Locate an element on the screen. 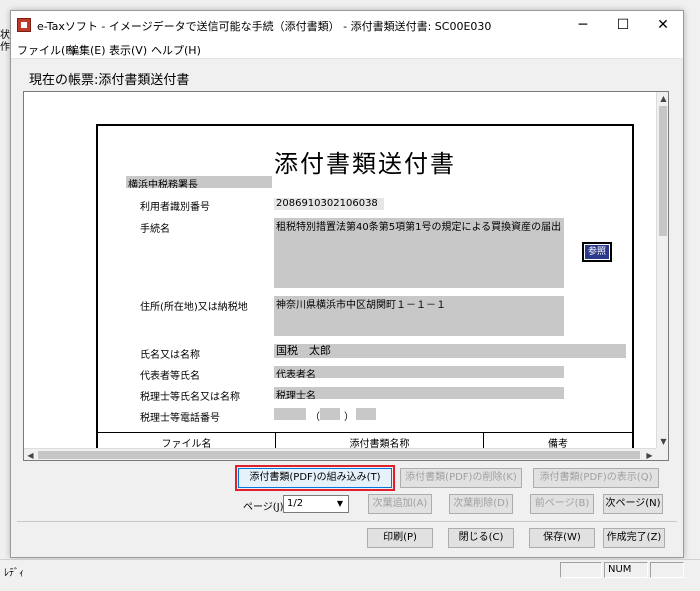 The width and height of the screenshot is (700, 591). maximize-button: ☐ is located at coordinates (623, 25).